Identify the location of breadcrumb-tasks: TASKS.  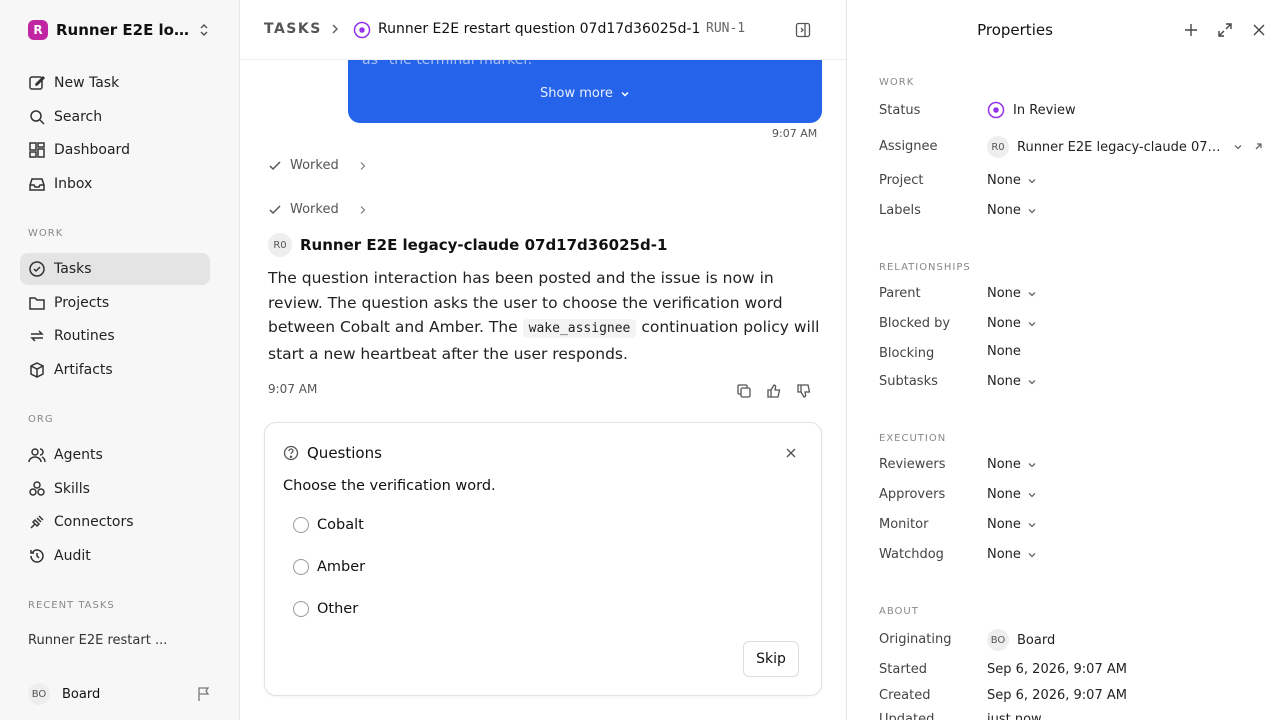
(293, 29).